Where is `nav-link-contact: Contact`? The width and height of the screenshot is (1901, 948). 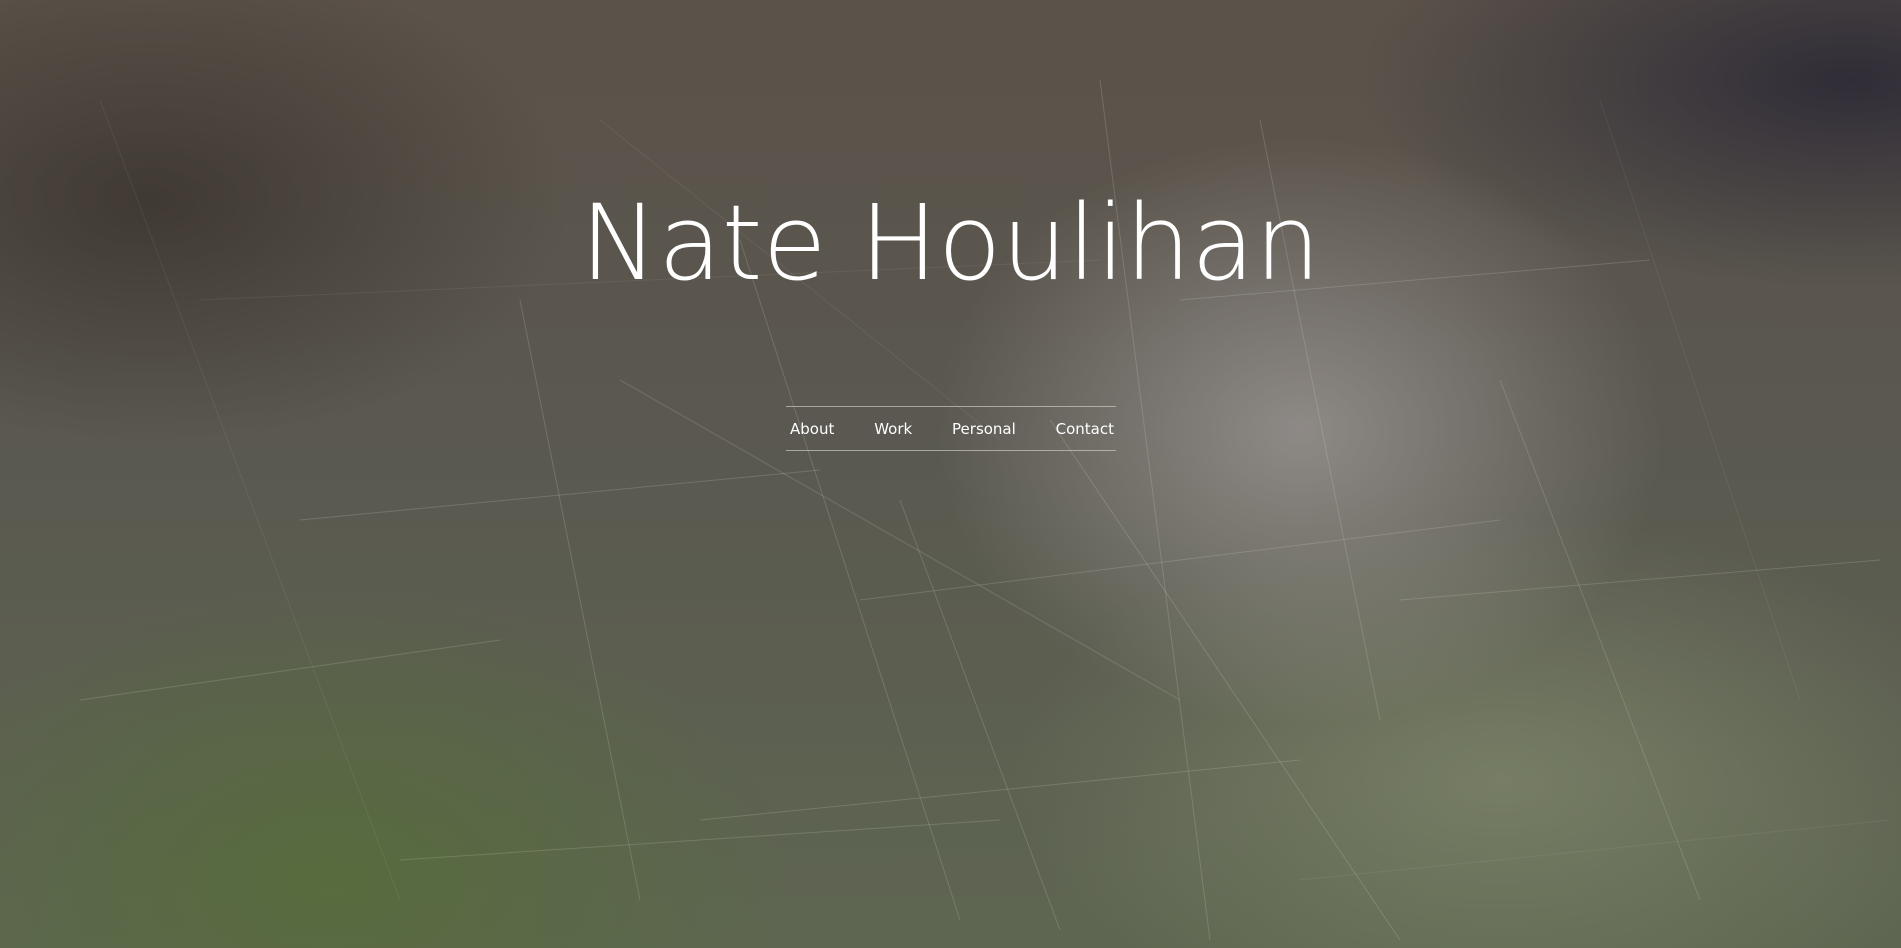
nav-link-contact: Contact is located at coordinates (1085, 428).